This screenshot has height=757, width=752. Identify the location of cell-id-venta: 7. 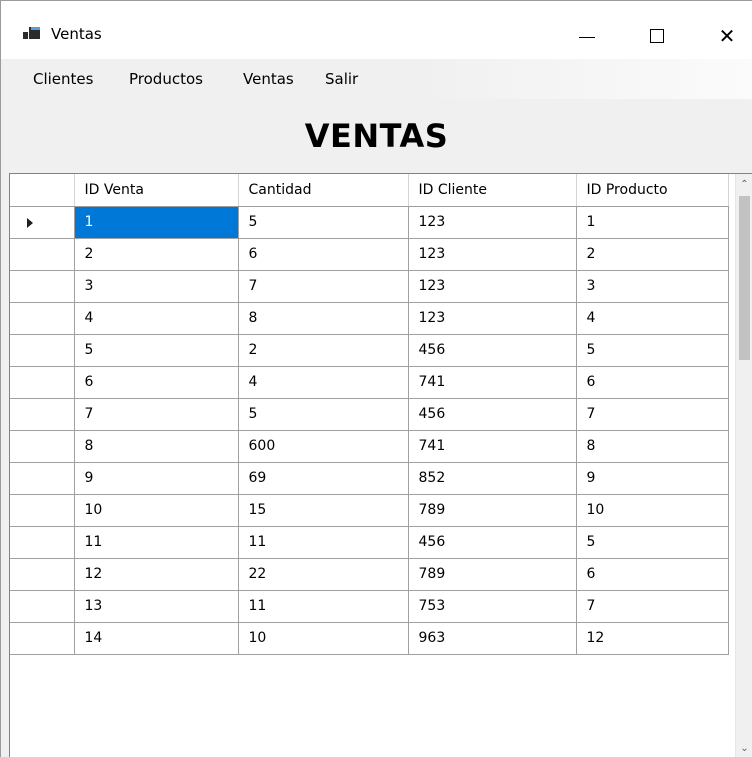
(156, 414).